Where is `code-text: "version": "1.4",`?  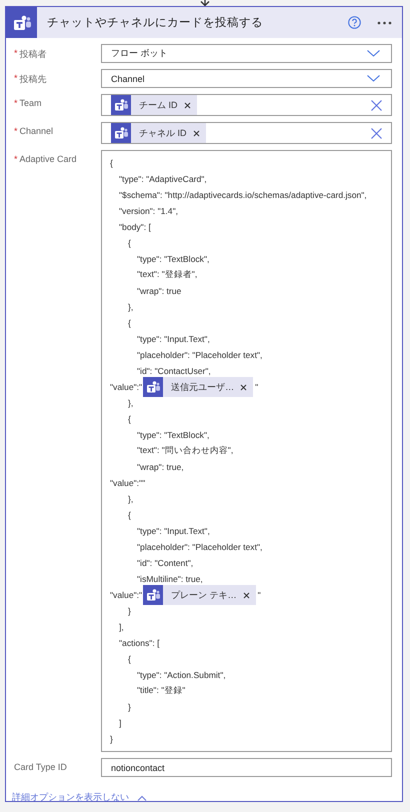
code-text: "version": "1.4", is located at coordinates (148, 211).